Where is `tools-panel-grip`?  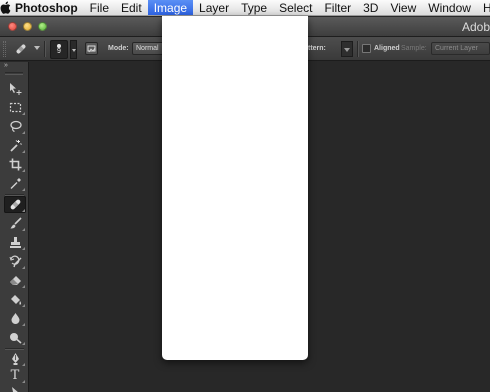
tools-panel-grip is located at coordinates (14, 73).